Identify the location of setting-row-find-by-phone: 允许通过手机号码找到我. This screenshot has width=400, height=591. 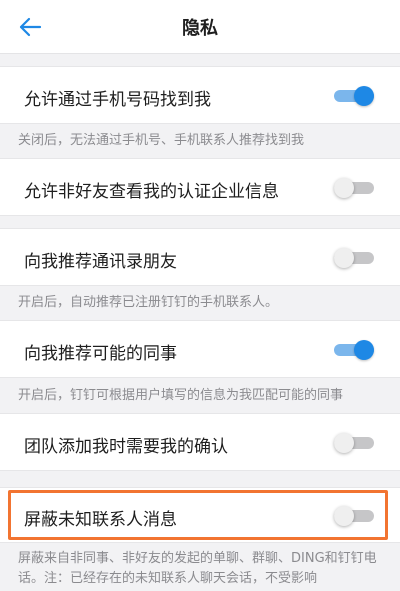
(200, 95).